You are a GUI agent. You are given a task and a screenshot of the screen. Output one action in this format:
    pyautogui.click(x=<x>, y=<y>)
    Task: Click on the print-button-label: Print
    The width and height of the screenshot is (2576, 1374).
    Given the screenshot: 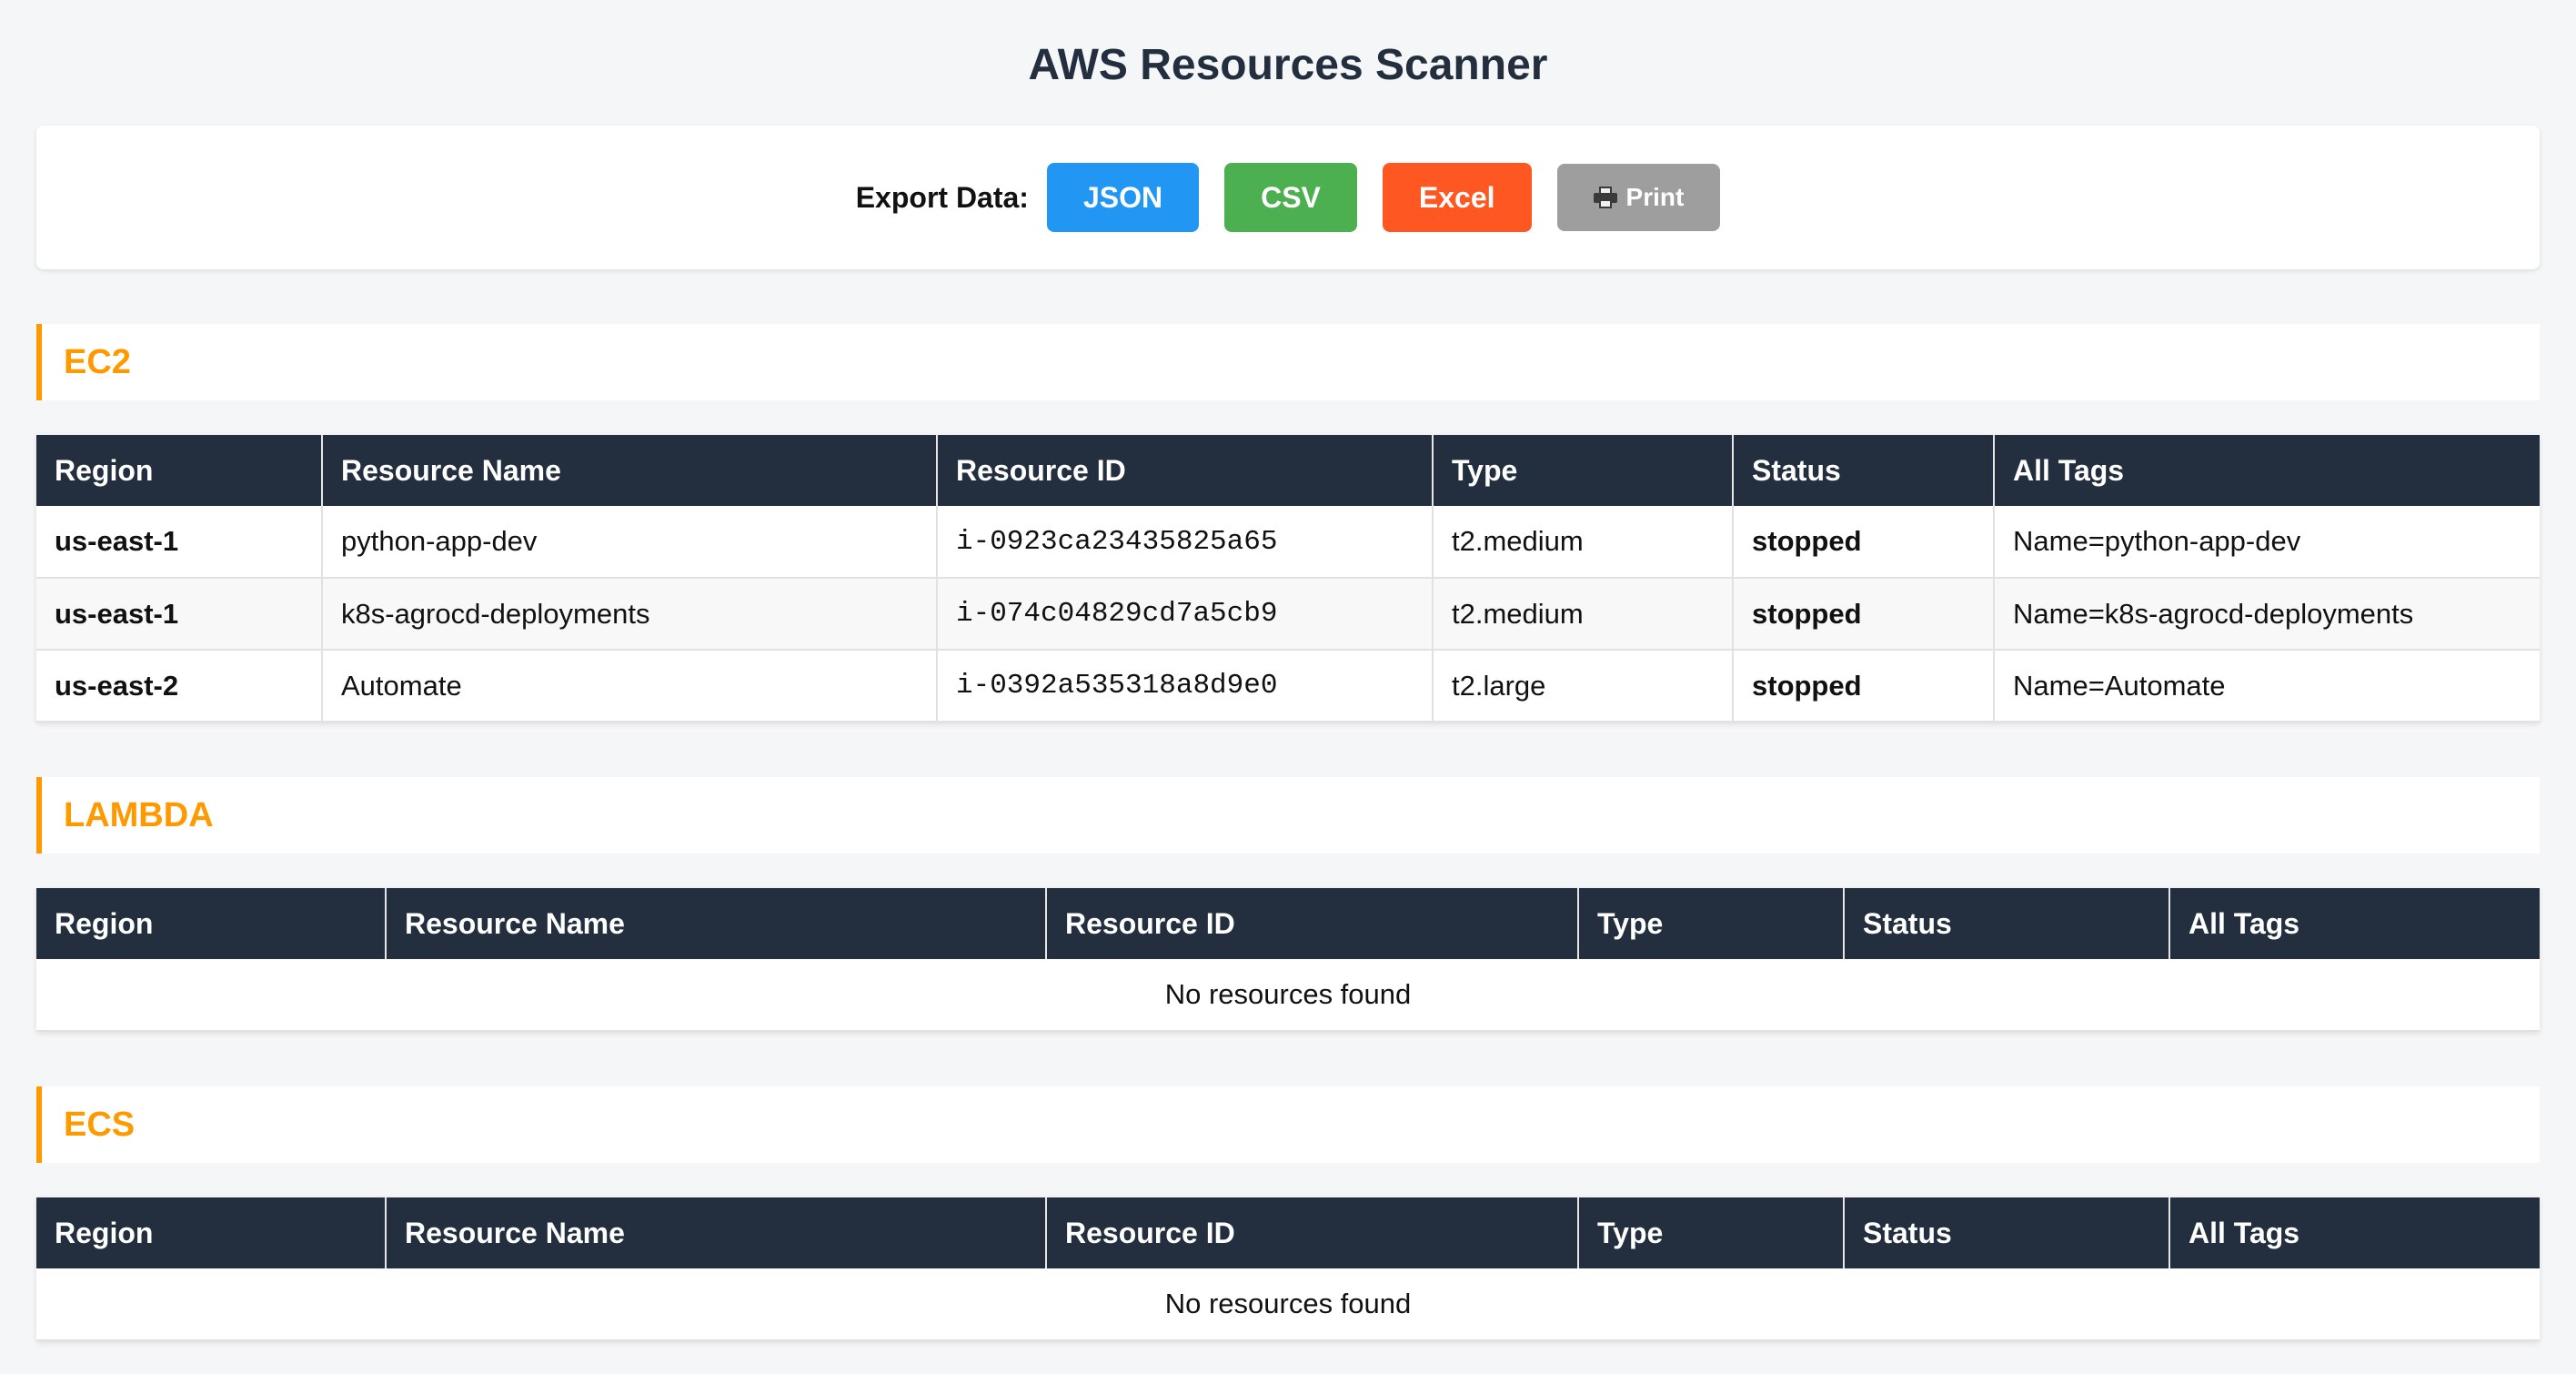 What is the action you would take?
    pyautogui.click(x=1655, y=197)
    